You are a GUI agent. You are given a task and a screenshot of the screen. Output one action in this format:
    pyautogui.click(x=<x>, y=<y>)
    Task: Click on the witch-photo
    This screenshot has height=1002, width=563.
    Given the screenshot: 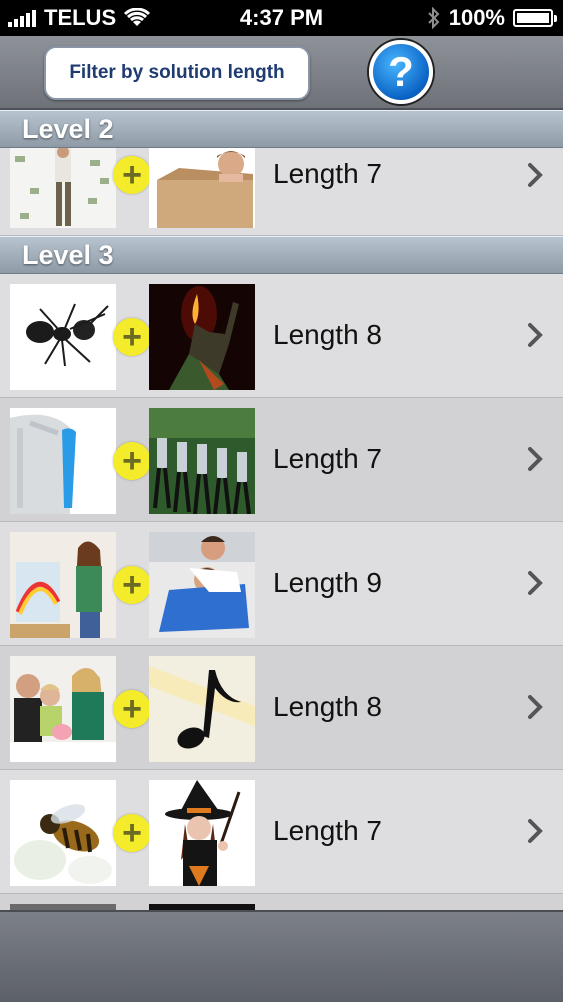 What is the action you would take?
    pyautogui.click(x=202, y=833)
    